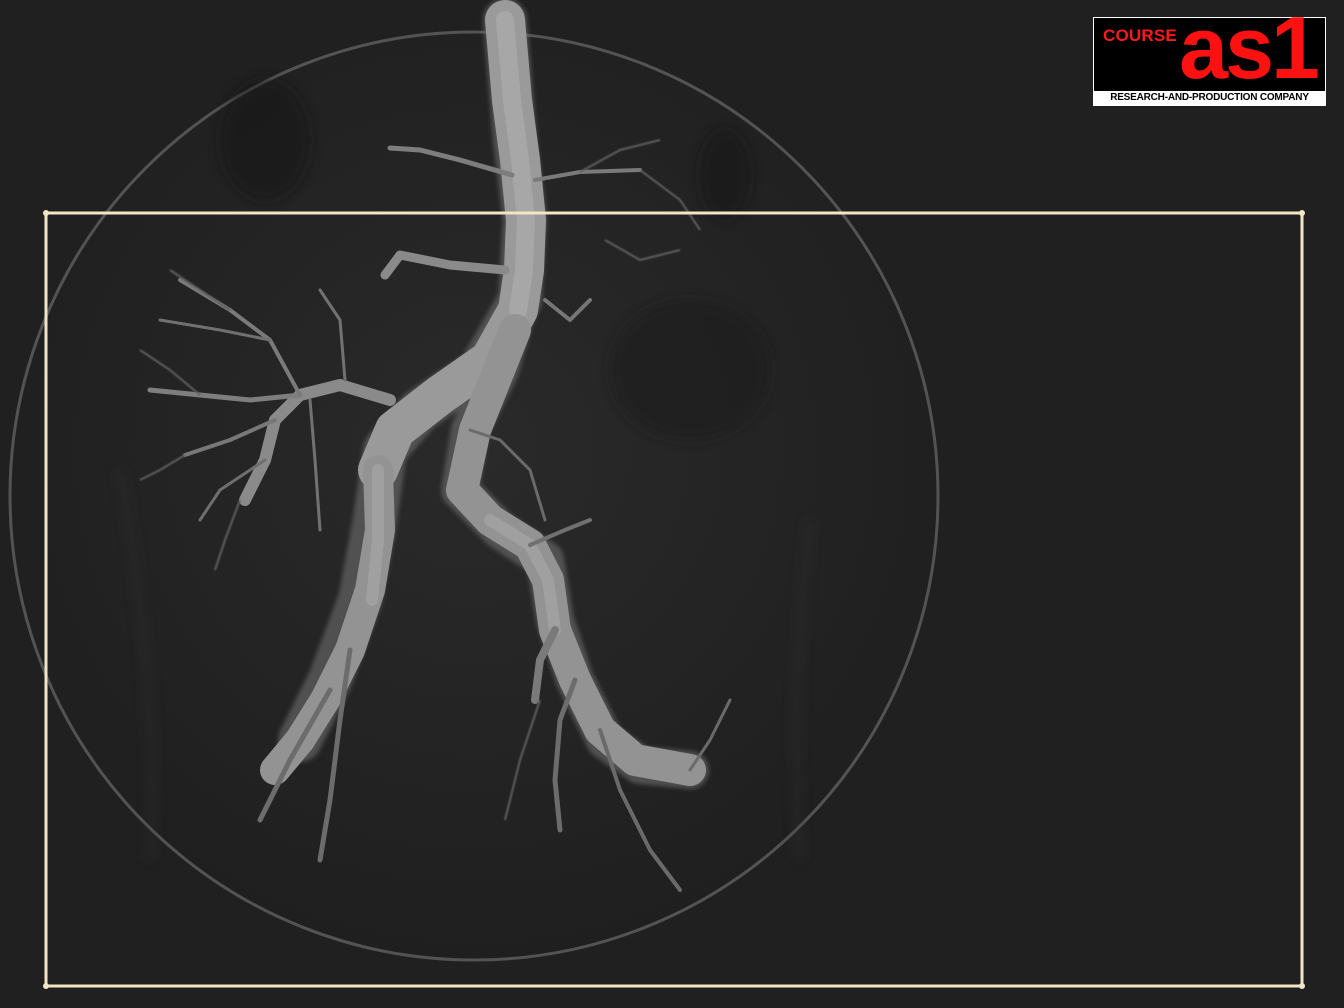  Describe the element at coordinates (1249, 48) in the screenshot. I see `logo-mark: as1` at that location.